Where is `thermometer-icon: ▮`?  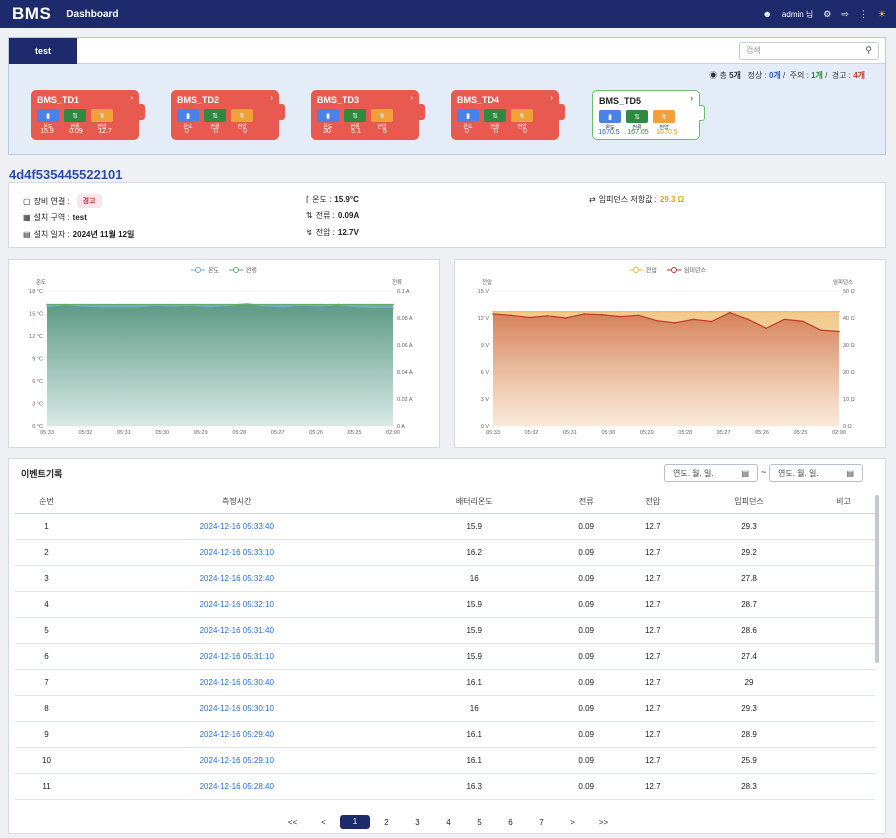 thermometer-icon: ▮ is located at coordinates (468, 115).